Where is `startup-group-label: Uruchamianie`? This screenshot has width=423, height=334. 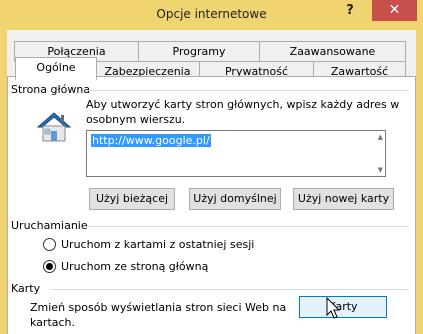
startup-group-label: Uruchamianie is located at coordinates (49, 225).